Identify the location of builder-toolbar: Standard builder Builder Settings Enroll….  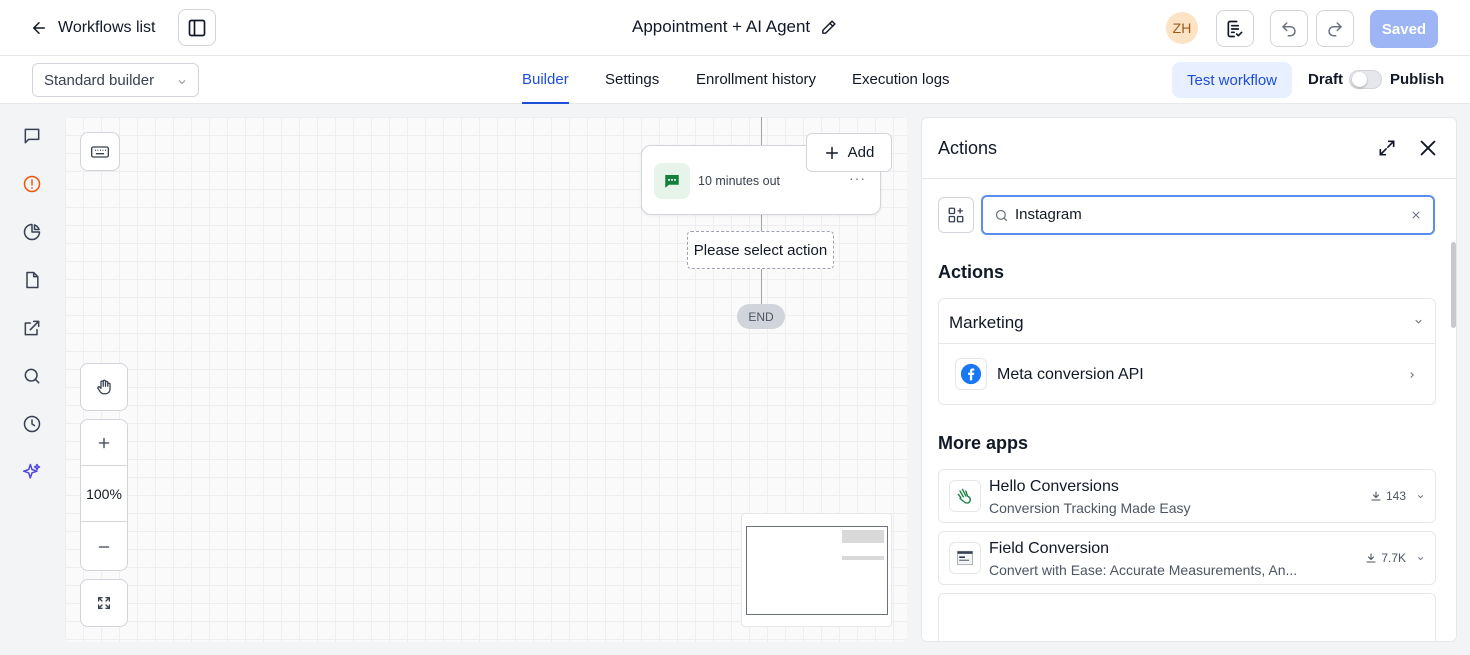
(735, 80).